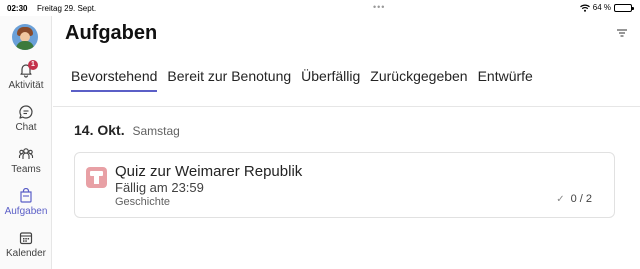  Describe the element at coordinates (26, 211) in the screenshot. I see `rail-item-label: Aufgaben` at that location.